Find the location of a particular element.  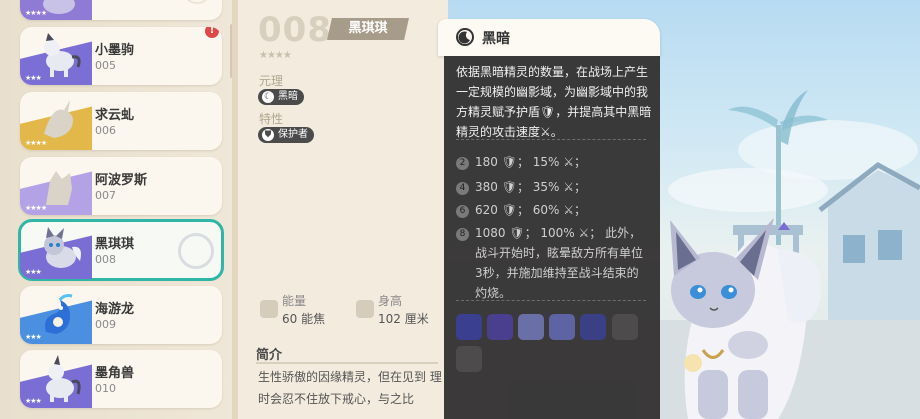

spirit-name: 阿波罗斯 is located at coordinates (121, 180).